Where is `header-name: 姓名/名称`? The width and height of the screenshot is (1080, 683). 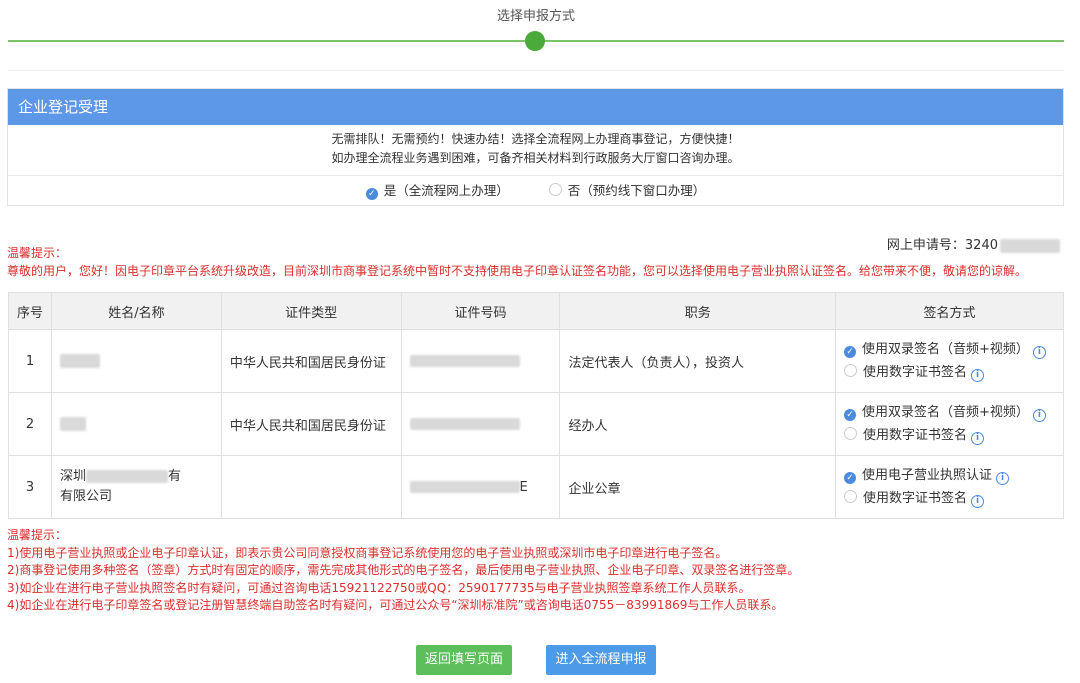
header-name: 姓名/名称 is located at coordinates (136, 311).